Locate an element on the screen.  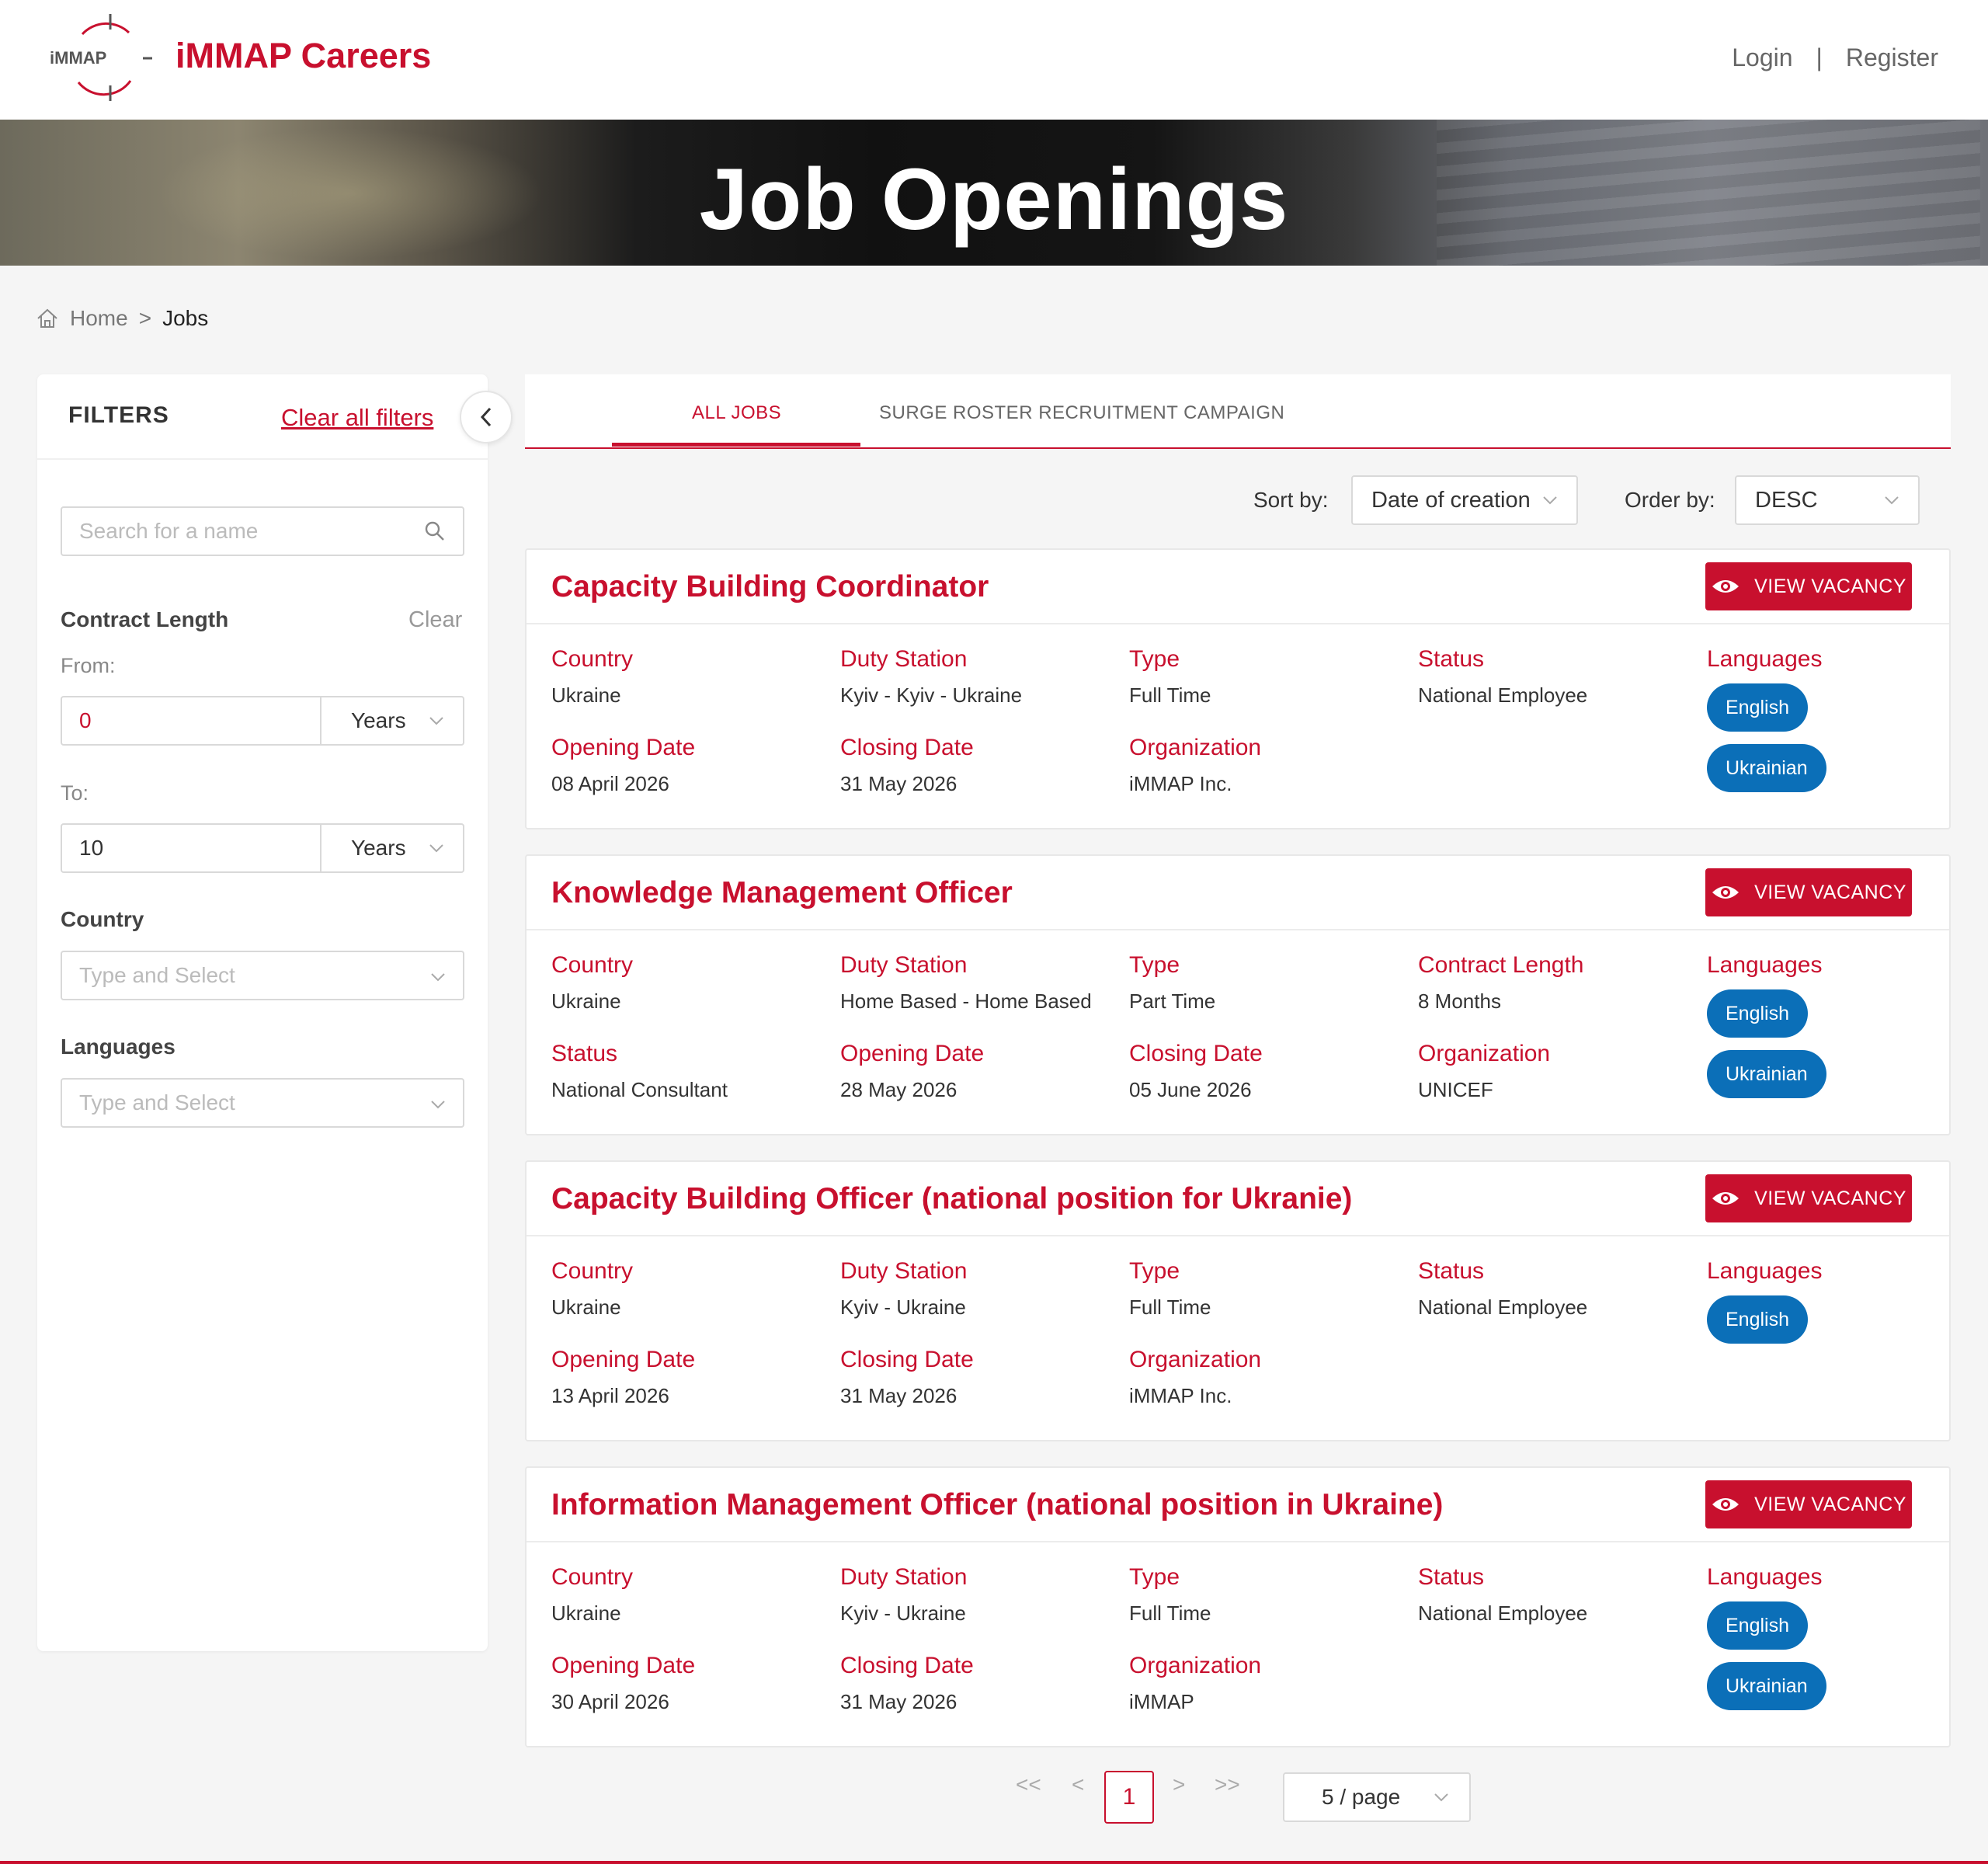
field-value: 28 May 2026 is located at coordinates (899, 1089).